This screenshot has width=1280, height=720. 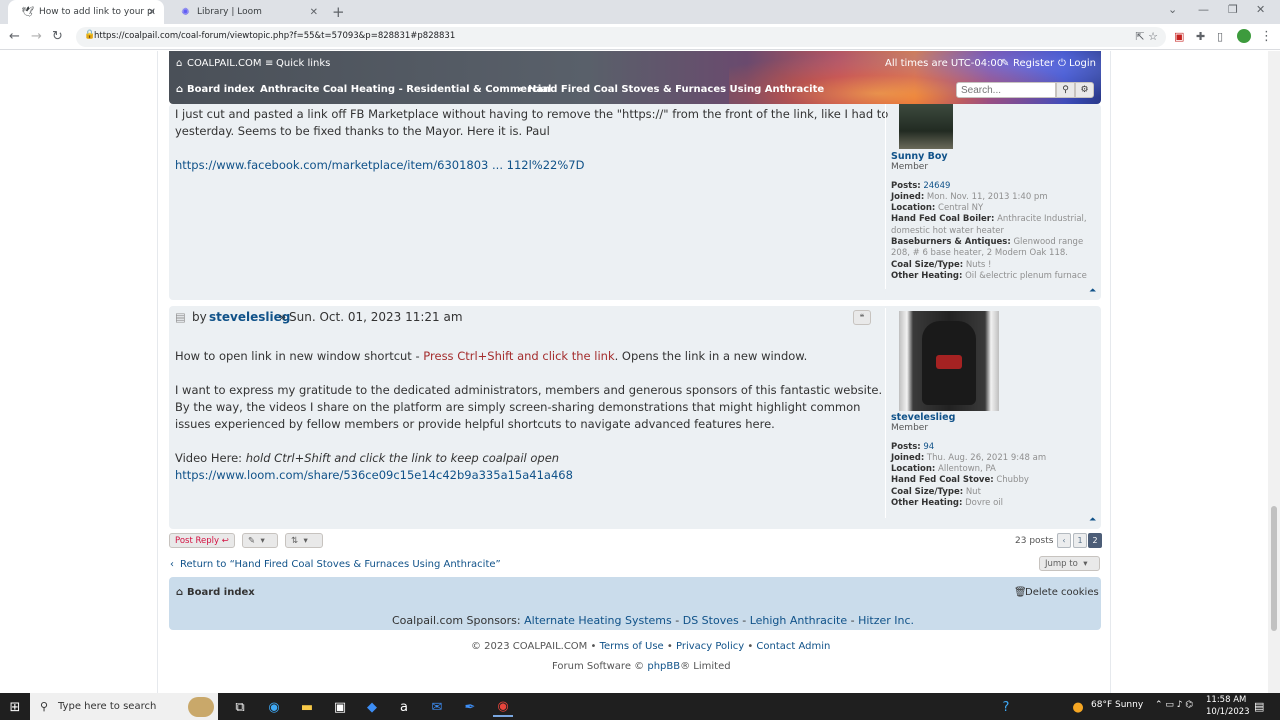 I want to click on file-explorer-icon: ▬, so click(x=307, y=707).